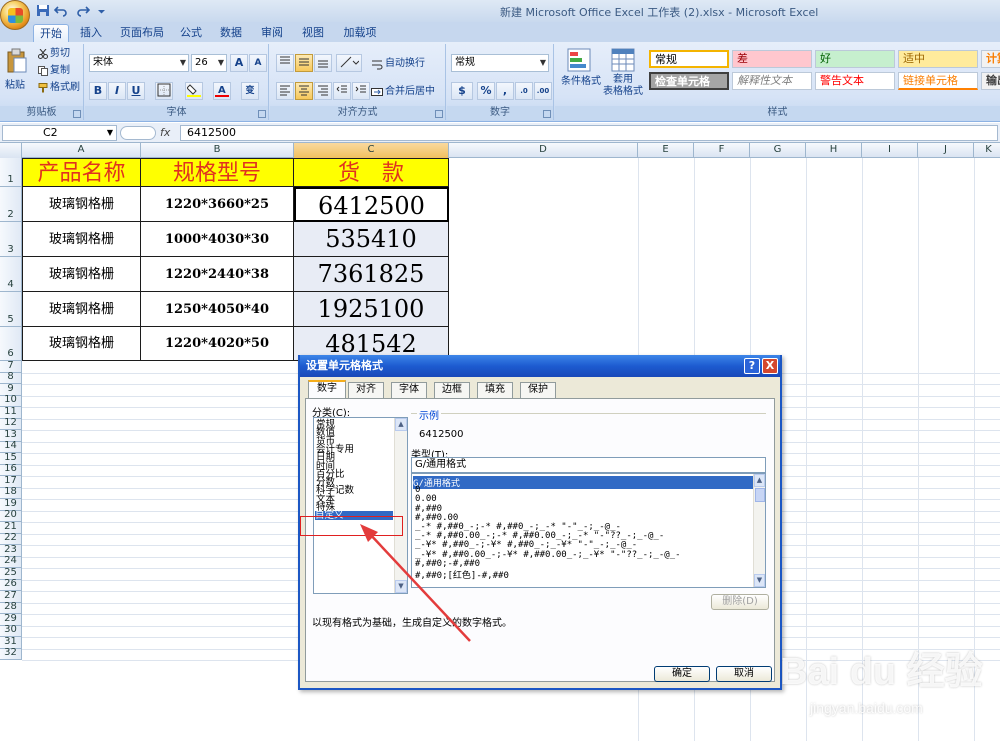 The width and height of the screenshot is (1000, 741). What do you see at coordinates (139, 63) in the screenshot?
I see `font-name-select: 宋体 ▼` at bounding box center [139, 63].